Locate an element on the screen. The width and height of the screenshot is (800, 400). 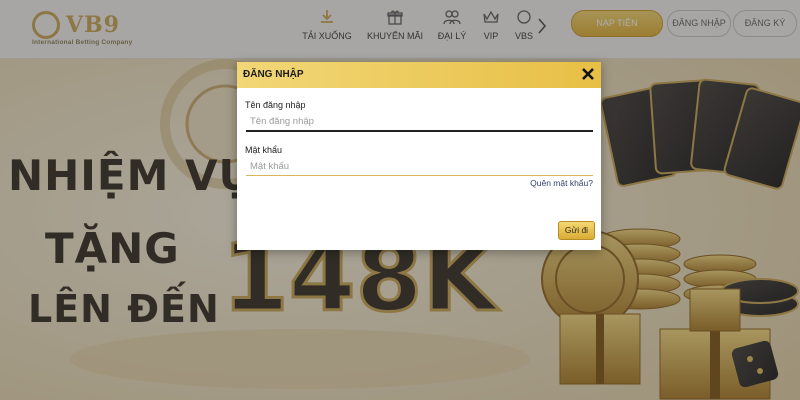
forgot-password-link: Quên mật khẩu? is located at coordinates (561, 183).